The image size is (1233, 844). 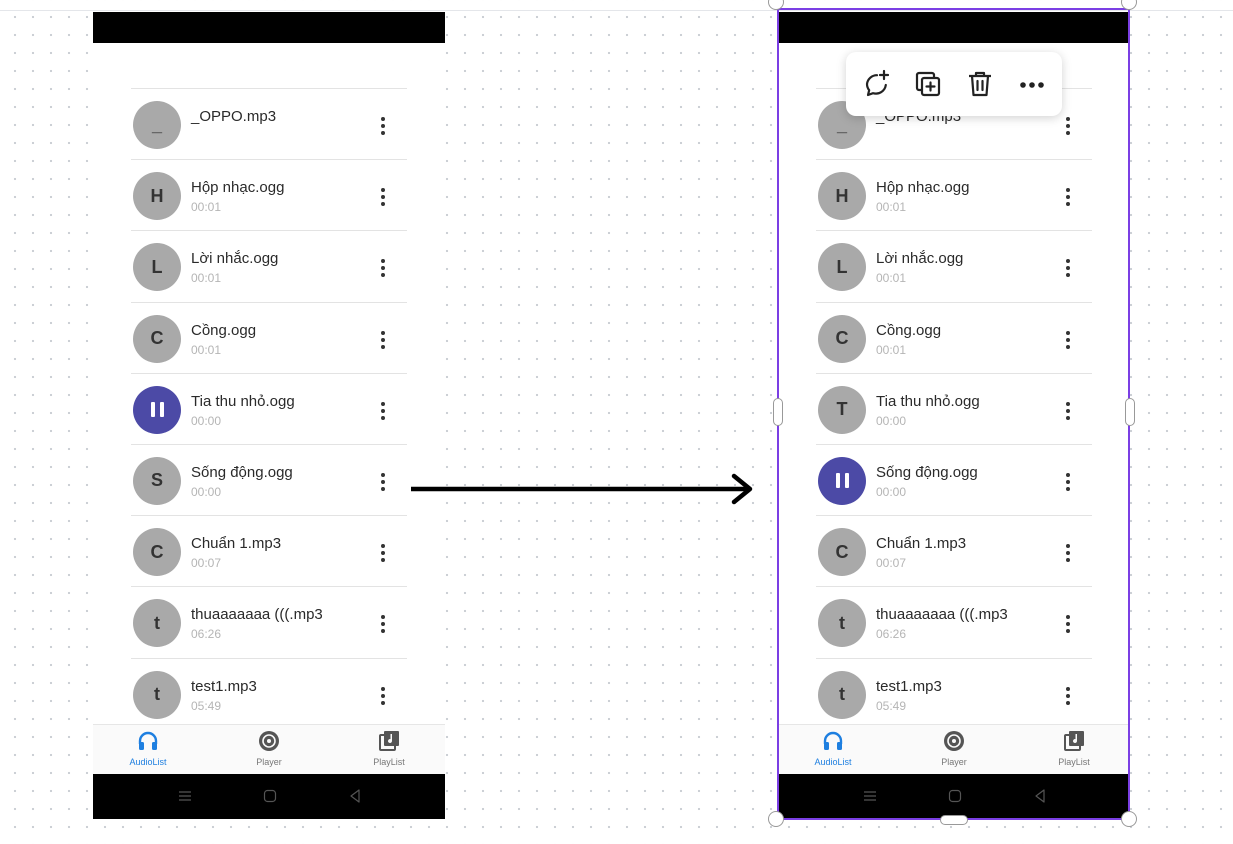 I want to click on duplicate-icon, so click(x=928, y=84).